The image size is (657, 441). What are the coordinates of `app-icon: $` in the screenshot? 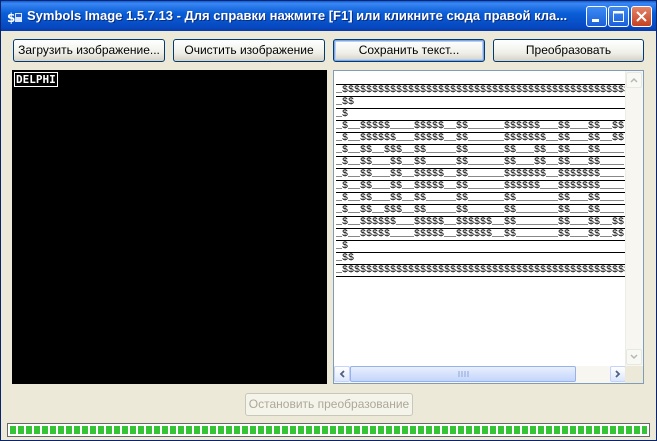 It's located at (14, 18).